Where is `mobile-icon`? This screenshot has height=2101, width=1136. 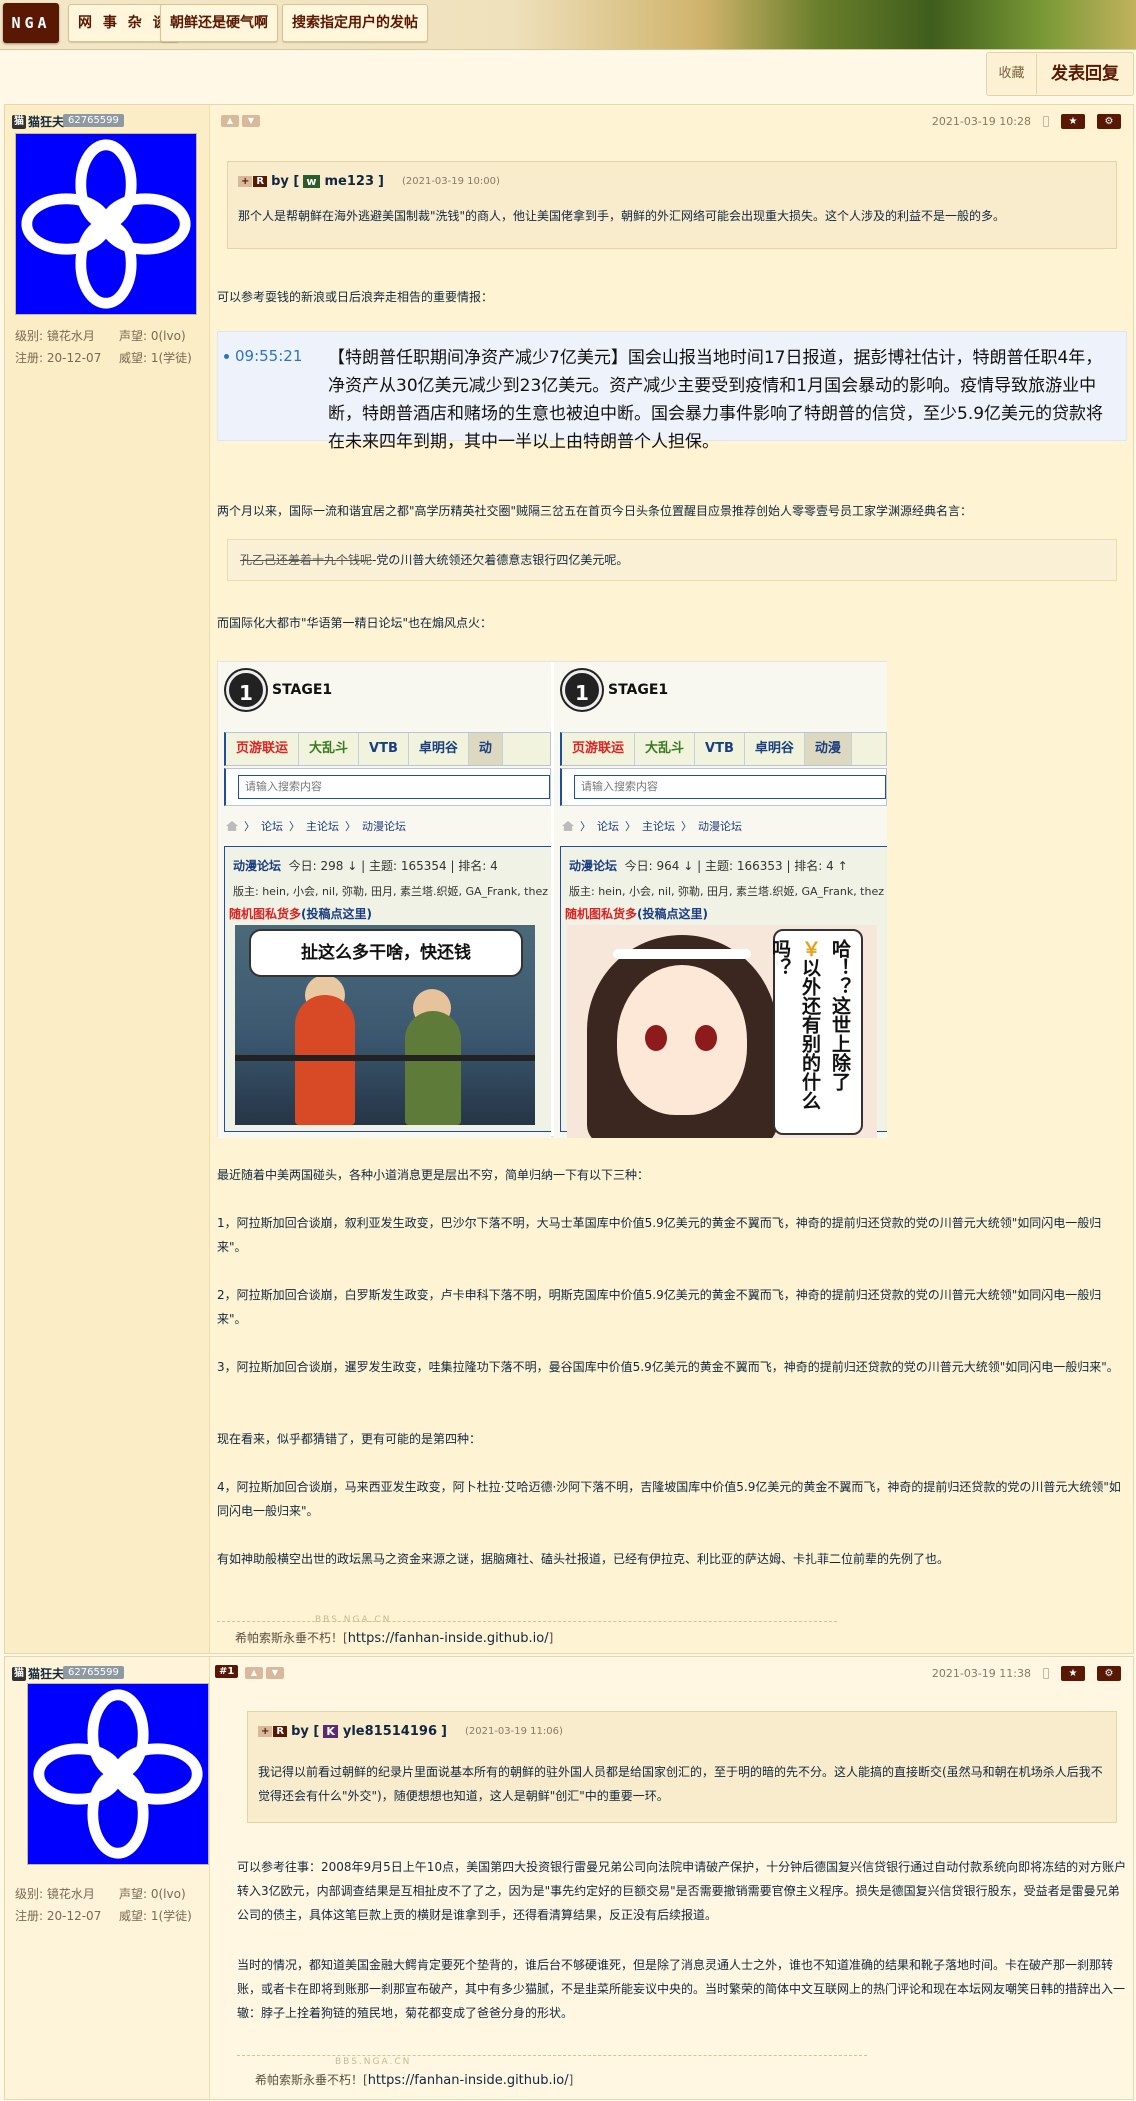
mobile-icon is located at coordinates (1046, 1673).